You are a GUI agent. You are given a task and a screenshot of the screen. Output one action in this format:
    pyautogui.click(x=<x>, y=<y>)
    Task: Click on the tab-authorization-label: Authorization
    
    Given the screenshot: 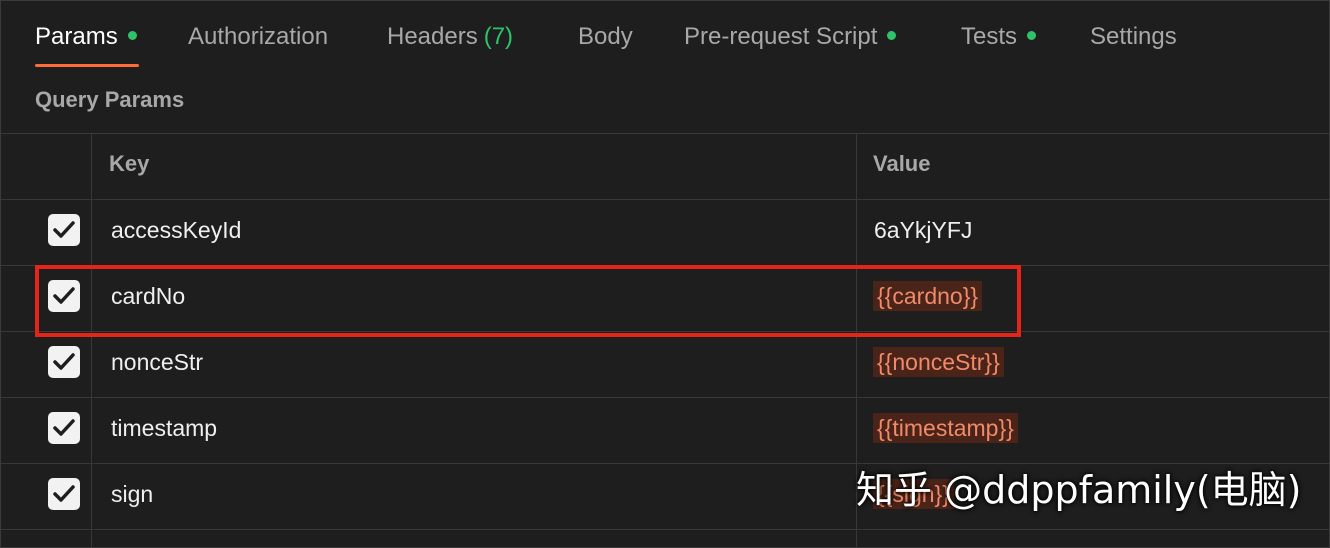 What is the action you would take?
    pyautogui.click(x=258, y=36)
    